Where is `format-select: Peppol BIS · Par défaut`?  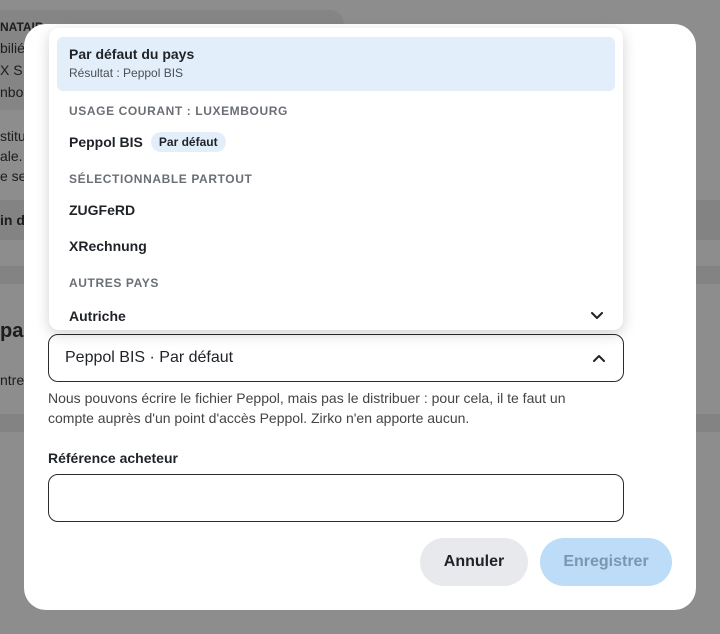
format-select: Peppol BIS · Par défaut is located at coordinates (336, 358).